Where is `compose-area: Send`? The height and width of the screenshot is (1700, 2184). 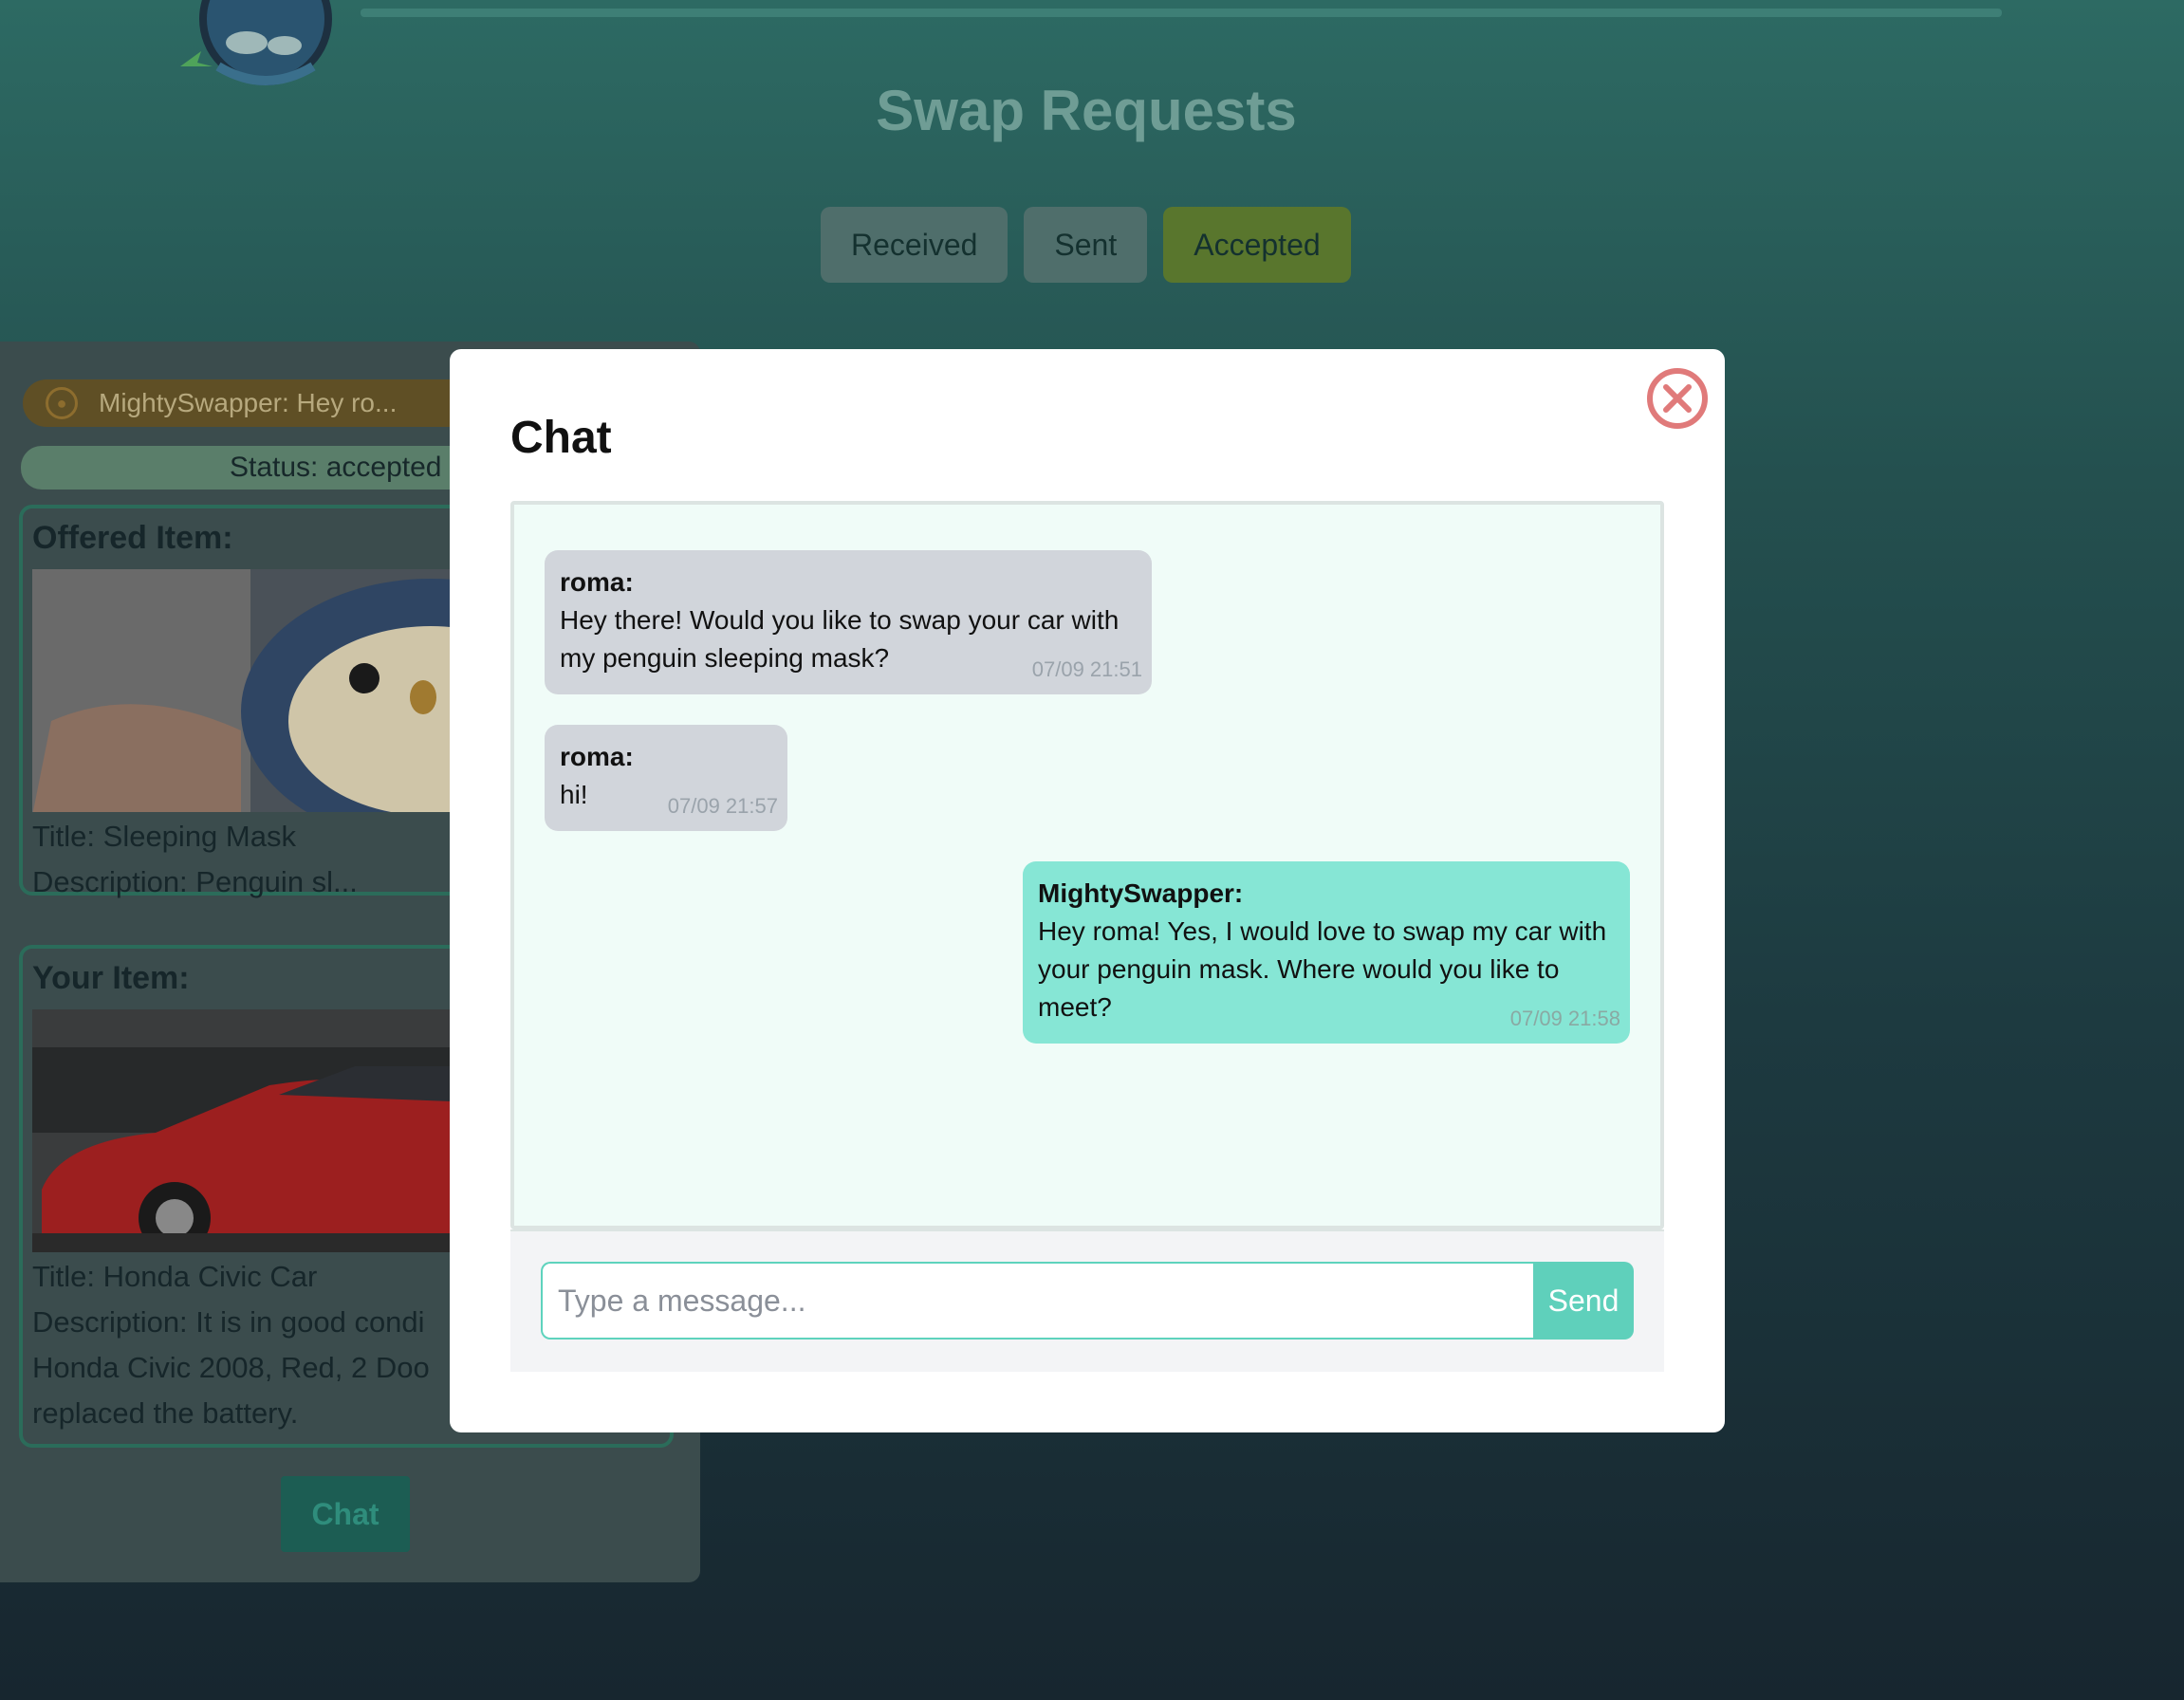
compose-area: Send is located at coordinates (1087, 1301).